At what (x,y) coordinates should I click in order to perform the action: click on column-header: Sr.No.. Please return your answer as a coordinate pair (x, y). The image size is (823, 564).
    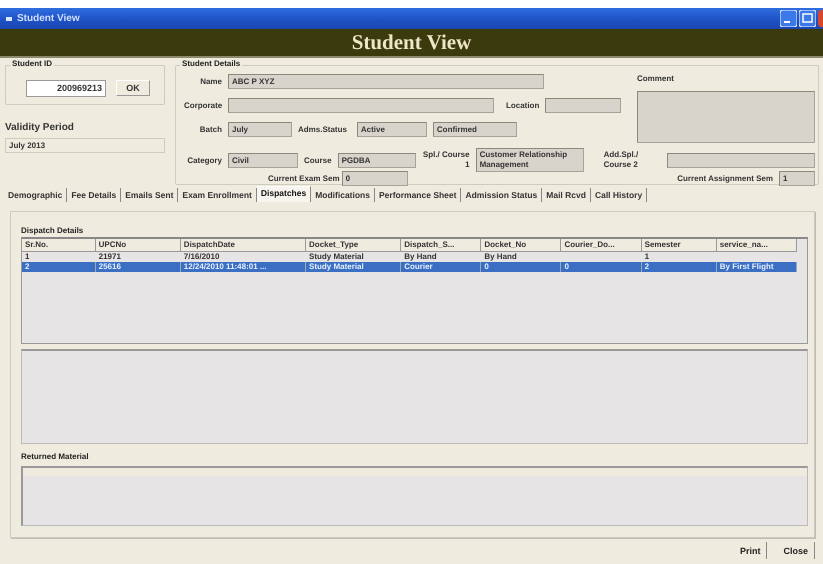
    Looking at the image, I should click on (59, 245).